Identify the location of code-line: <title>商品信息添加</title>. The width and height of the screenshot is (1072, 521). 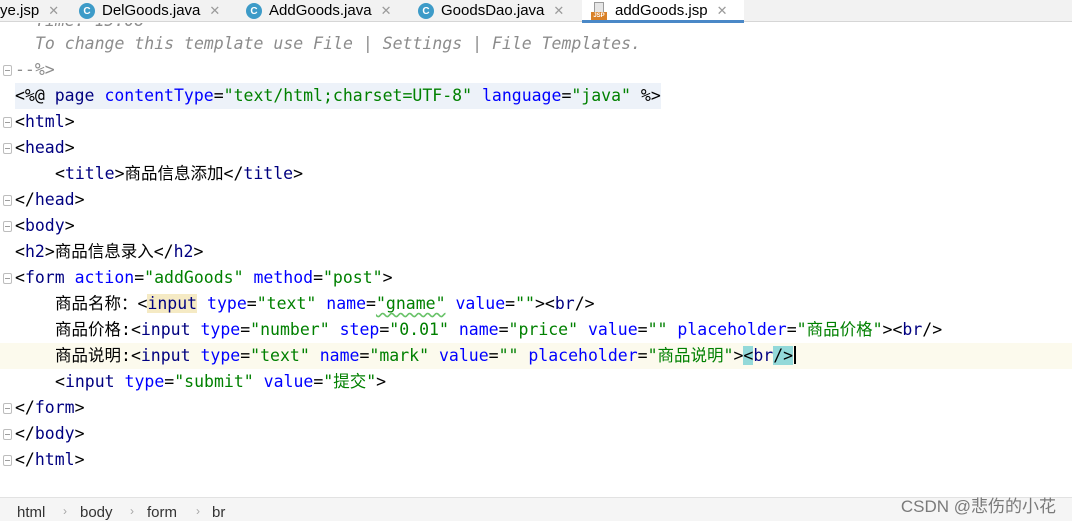
(536, 174).